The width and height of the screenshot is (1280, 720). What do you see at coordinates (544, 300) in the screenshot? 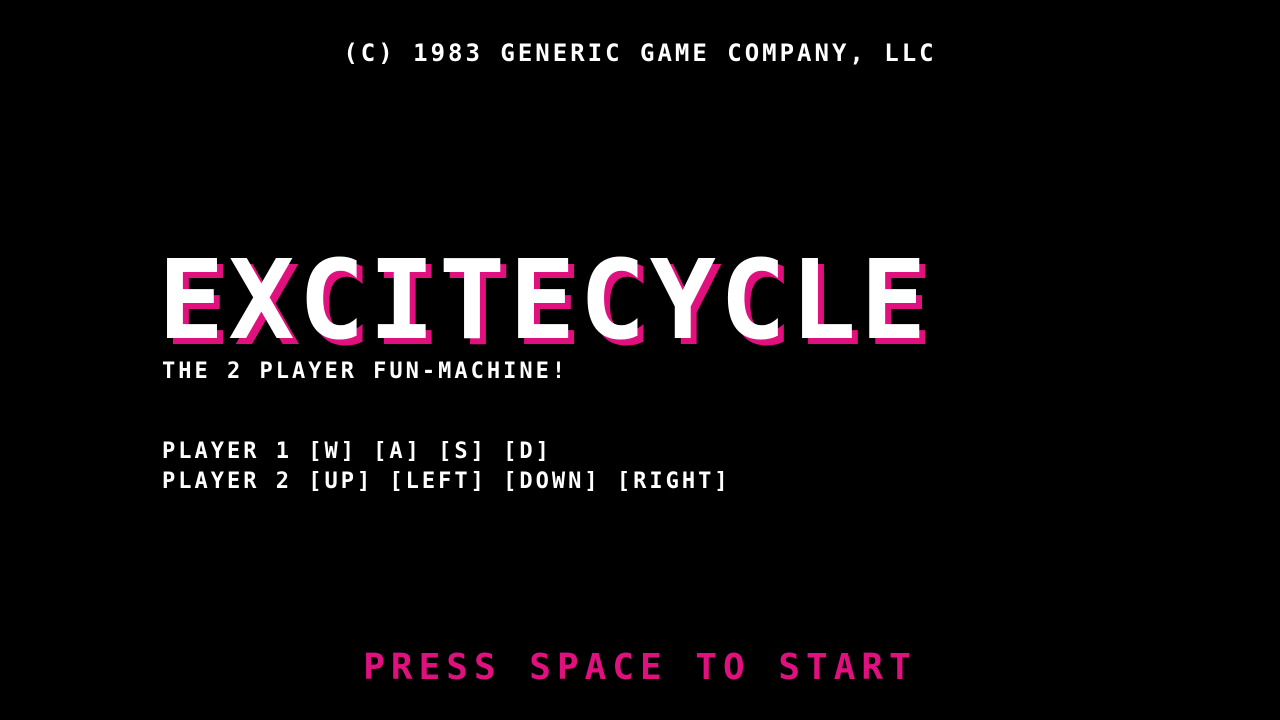
I see `game-title: EXCITECYCLE` at bounding box center [544, 300].